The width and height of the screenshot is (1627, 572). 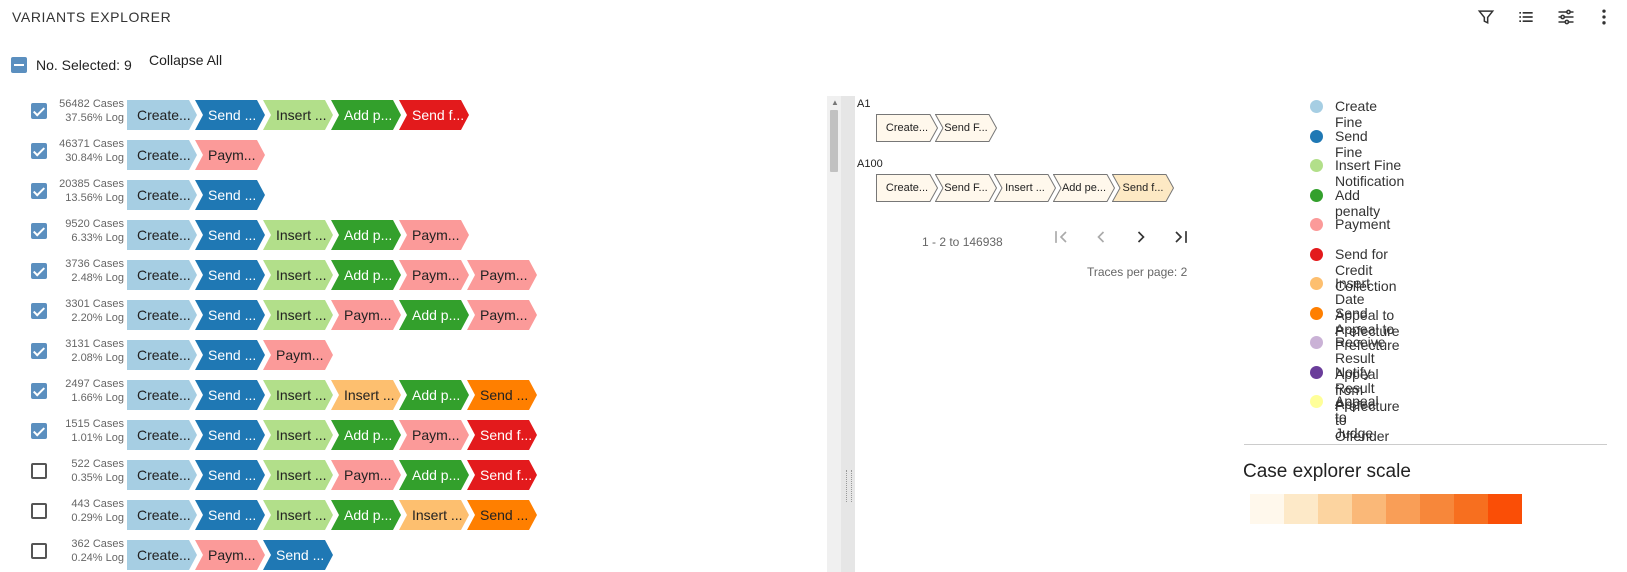 I want to click on more-vert-icon, so click(x=1604, y=17).